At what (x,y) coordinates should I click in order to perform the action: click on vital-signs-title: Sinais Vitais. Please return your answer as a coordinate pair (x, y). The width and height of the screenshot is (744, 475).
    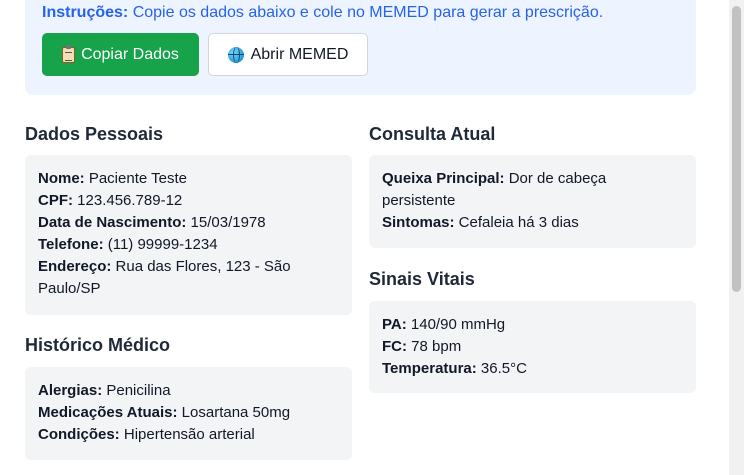
    Looking at the image, I should click on (422, 279).